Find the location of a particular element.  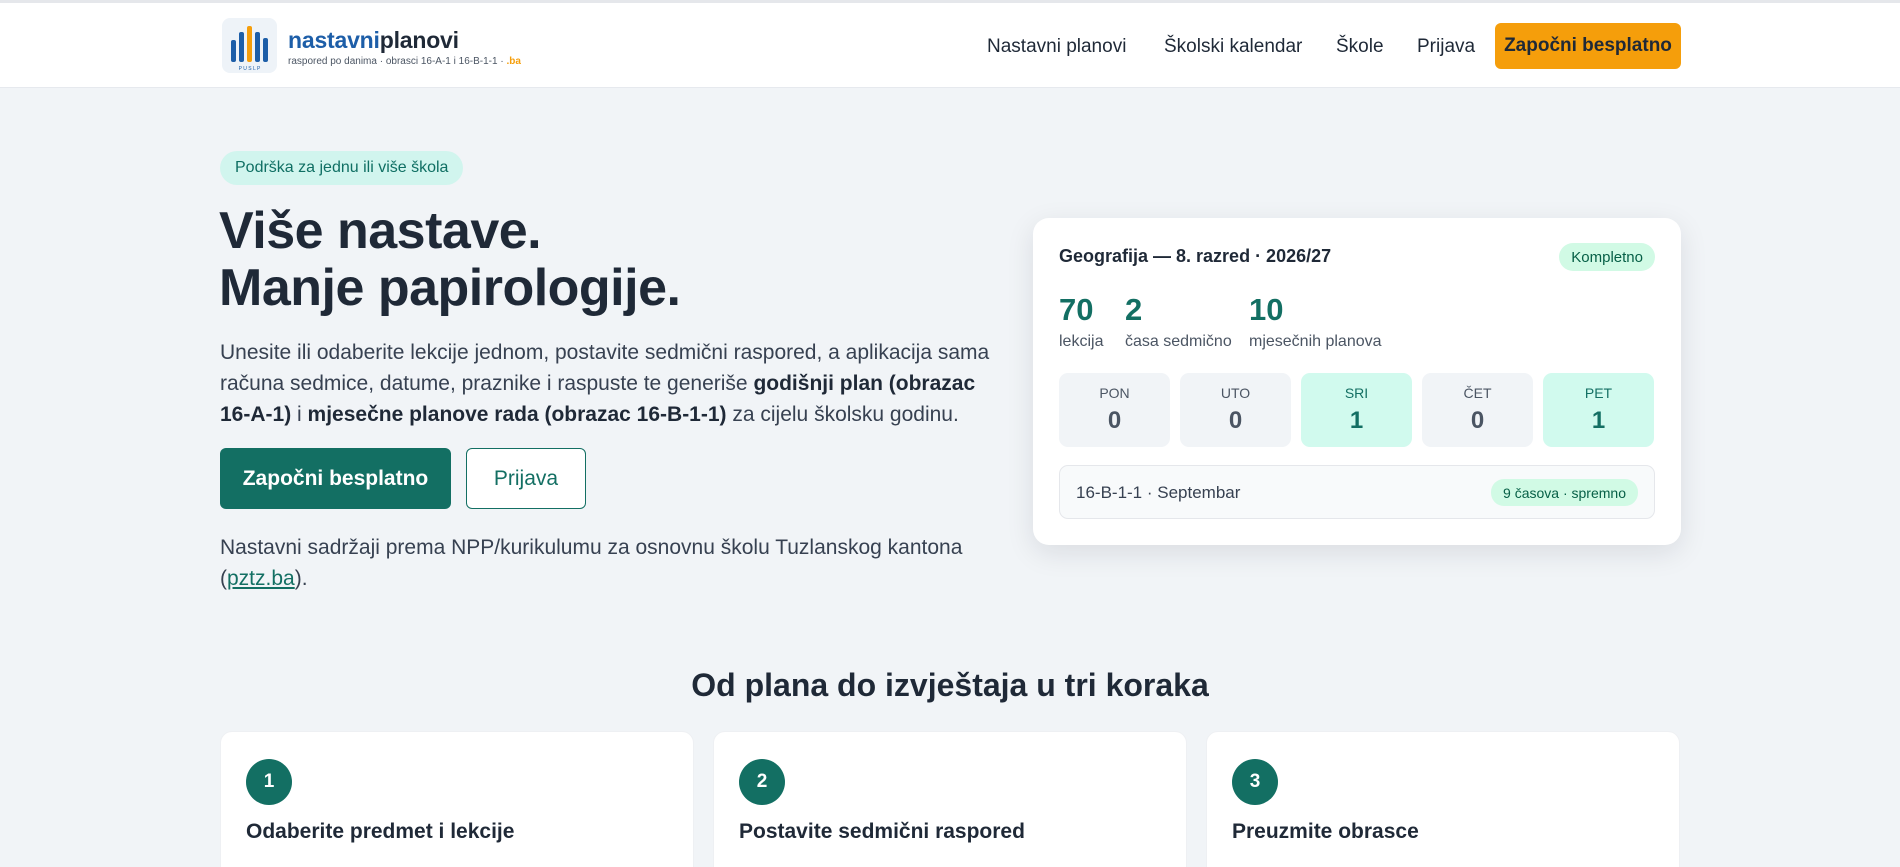

step-number-badge: 3 is located at coordinates (1255, 782).